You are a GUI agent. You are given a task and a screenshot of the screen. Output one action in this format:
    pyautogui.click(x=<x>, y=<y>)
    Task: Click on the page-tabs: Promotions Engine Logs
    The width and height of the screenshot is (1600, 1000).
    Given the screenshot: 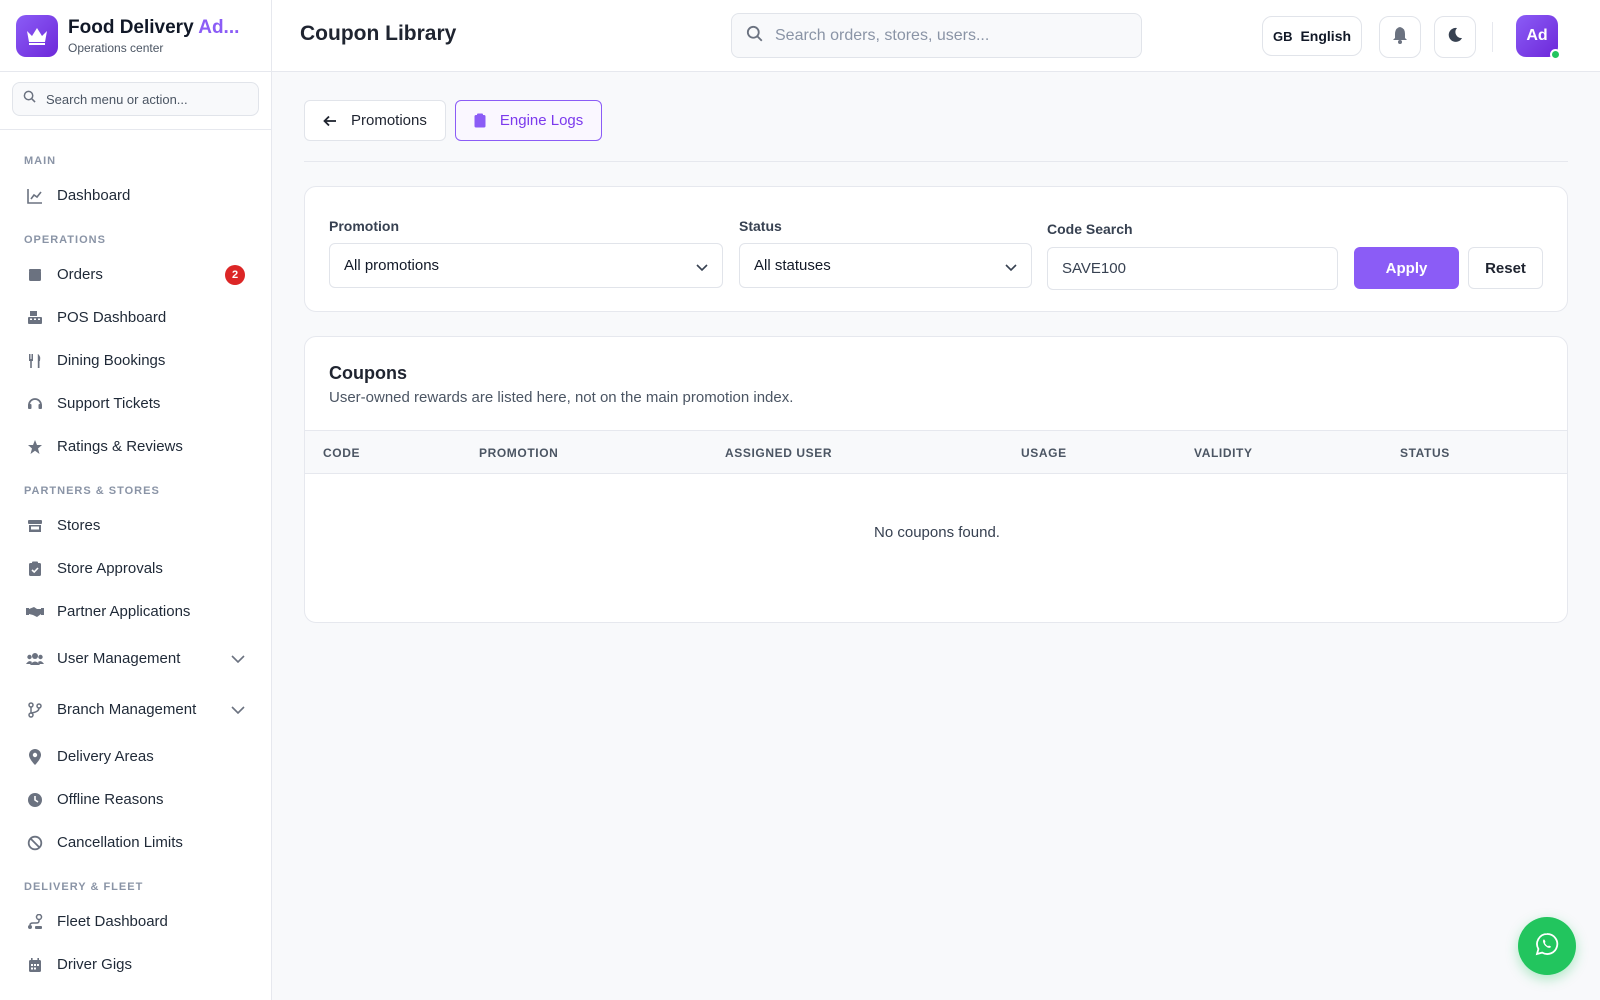 What is the action you would take?
    pyautogui.click(x=457, y=120)
    